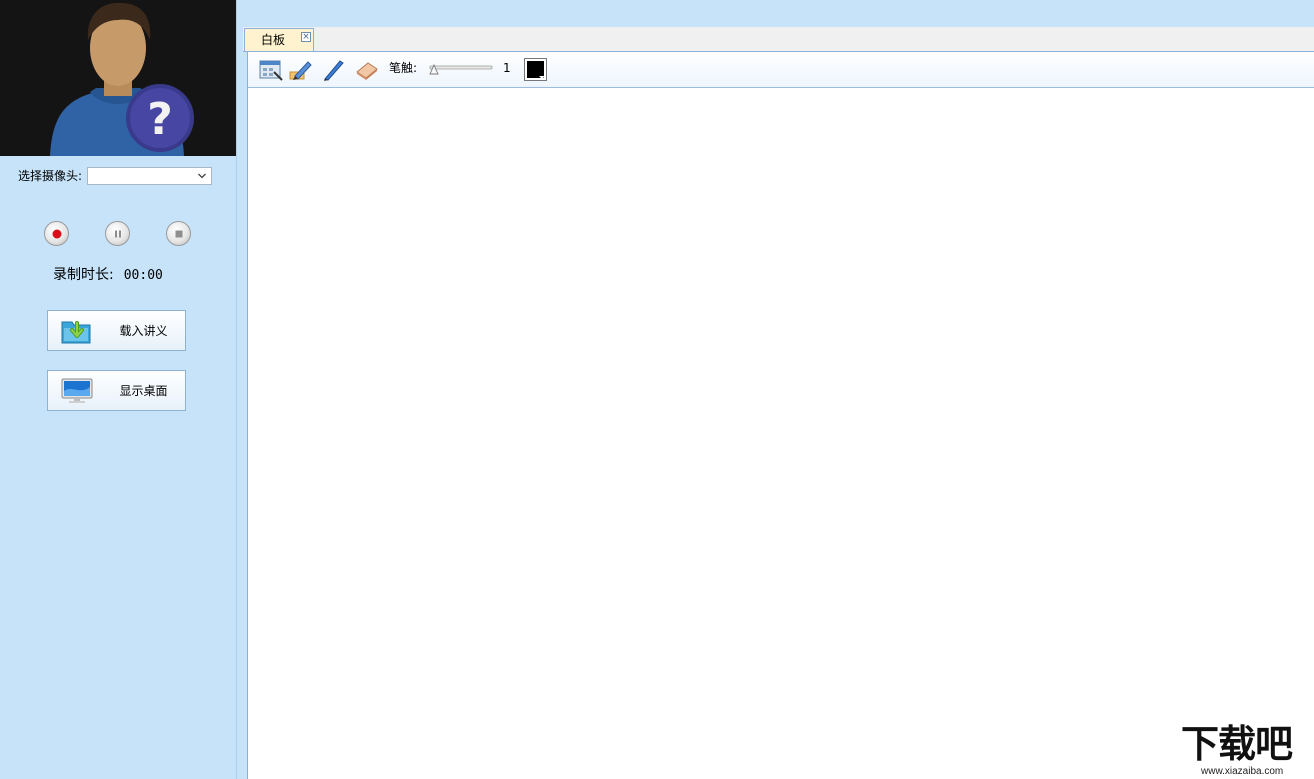 This screenshot has height=779, width=1314. Describe the element at coordinates (507, 68) in the screenshot. I see `stroke-width-value: 1` at that location.